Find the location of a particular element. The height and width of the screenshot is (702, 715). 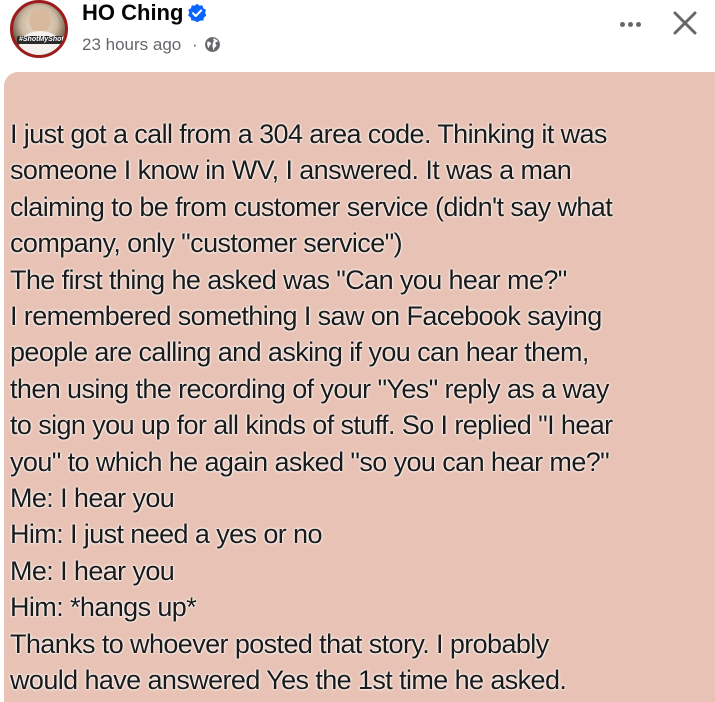

author-name: HO Ching is located at coordinates (132, 13).